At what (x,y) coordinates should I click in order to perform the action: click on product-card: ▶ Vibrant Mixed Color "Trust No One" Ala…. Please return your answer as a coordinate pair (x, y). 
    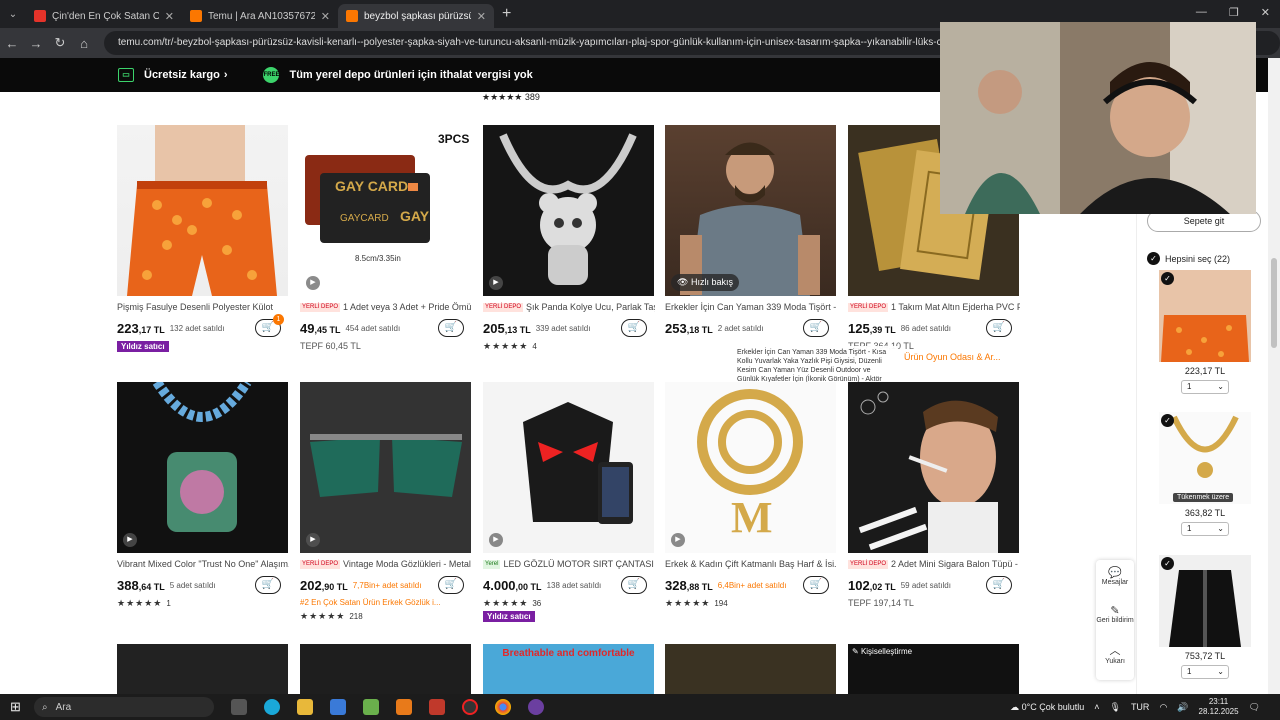
    Looking at the image, I should click on (203, 495).